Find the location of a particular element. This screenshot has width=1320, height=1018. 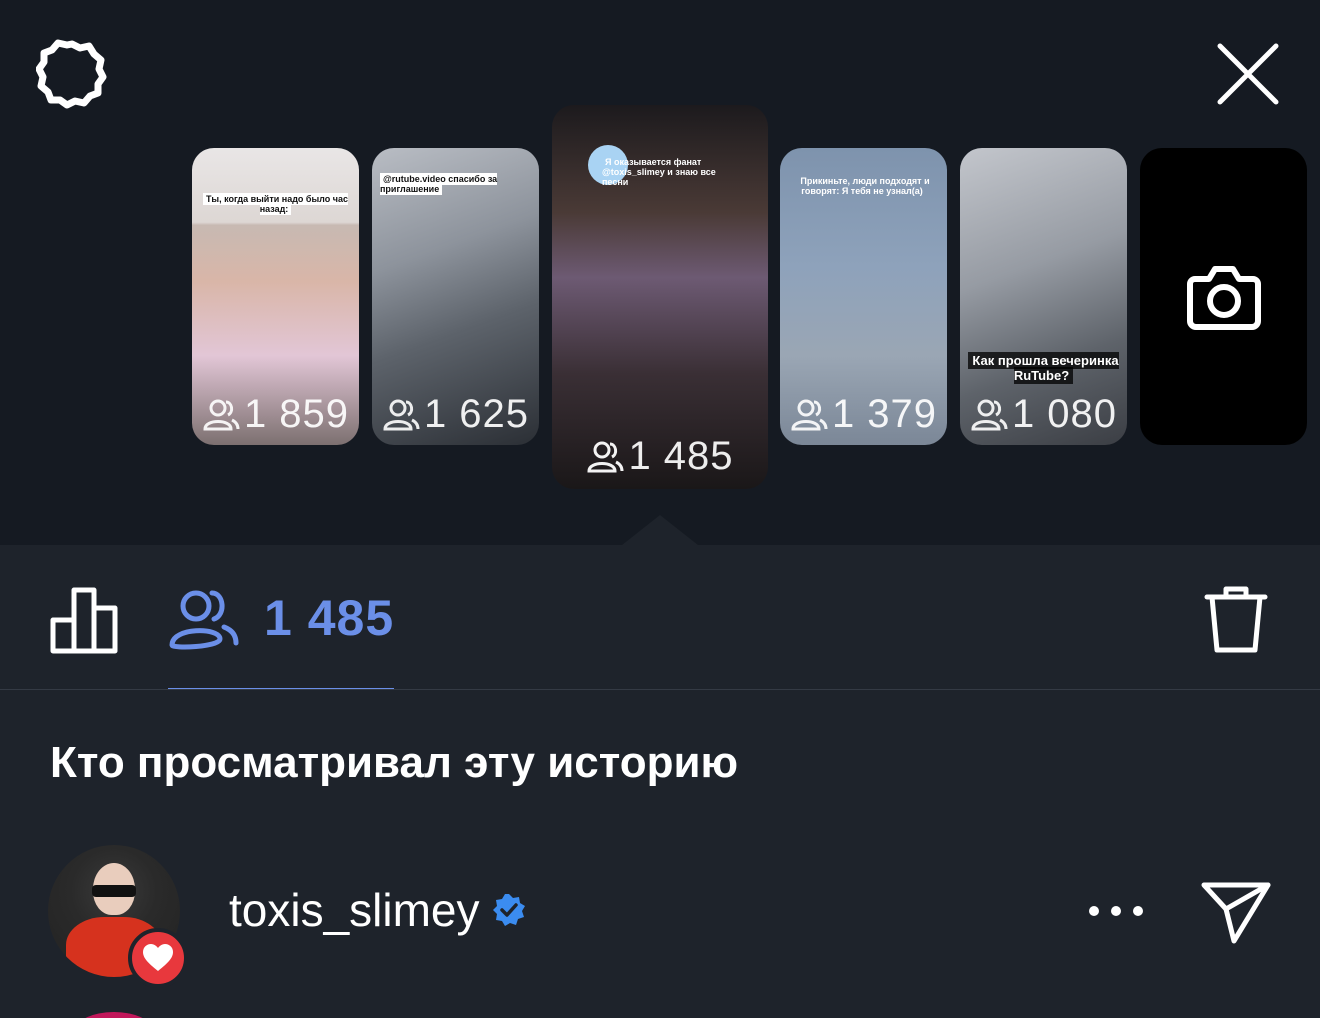

more-icon is located at coordinates (1116, 911).